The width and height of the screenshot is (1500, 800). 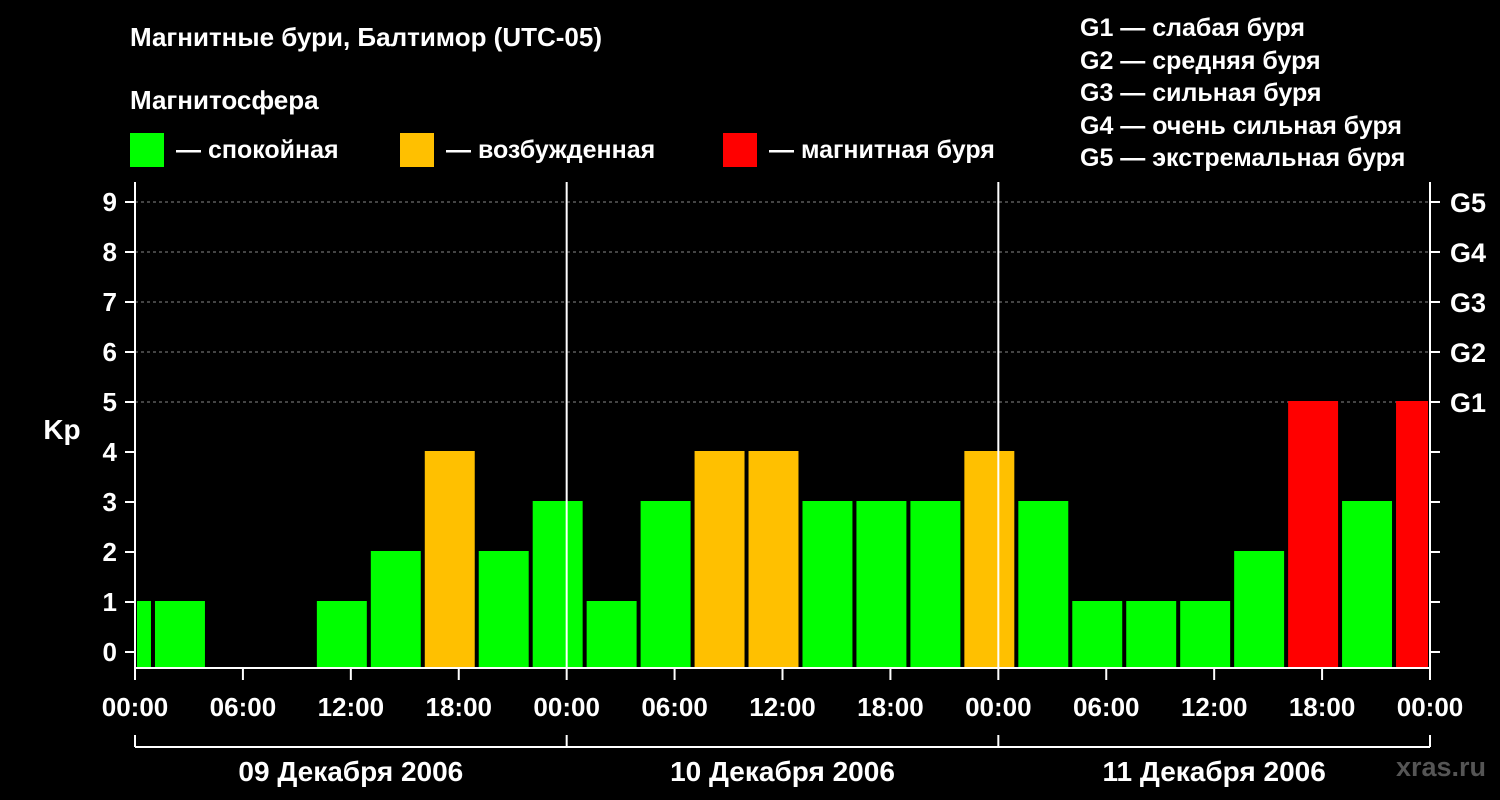 What do you see at coordinates (1468, 303) in the screenshot?
I see `g-level-label: G3` at bounding box center [1468, 303].